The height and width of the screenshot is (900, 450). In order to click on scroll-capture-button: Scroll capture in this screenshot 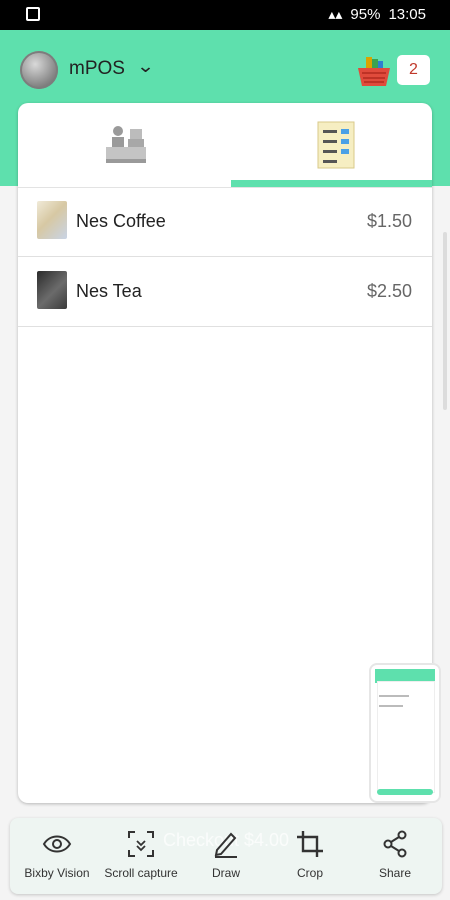, I will do `click(141, 855)`.